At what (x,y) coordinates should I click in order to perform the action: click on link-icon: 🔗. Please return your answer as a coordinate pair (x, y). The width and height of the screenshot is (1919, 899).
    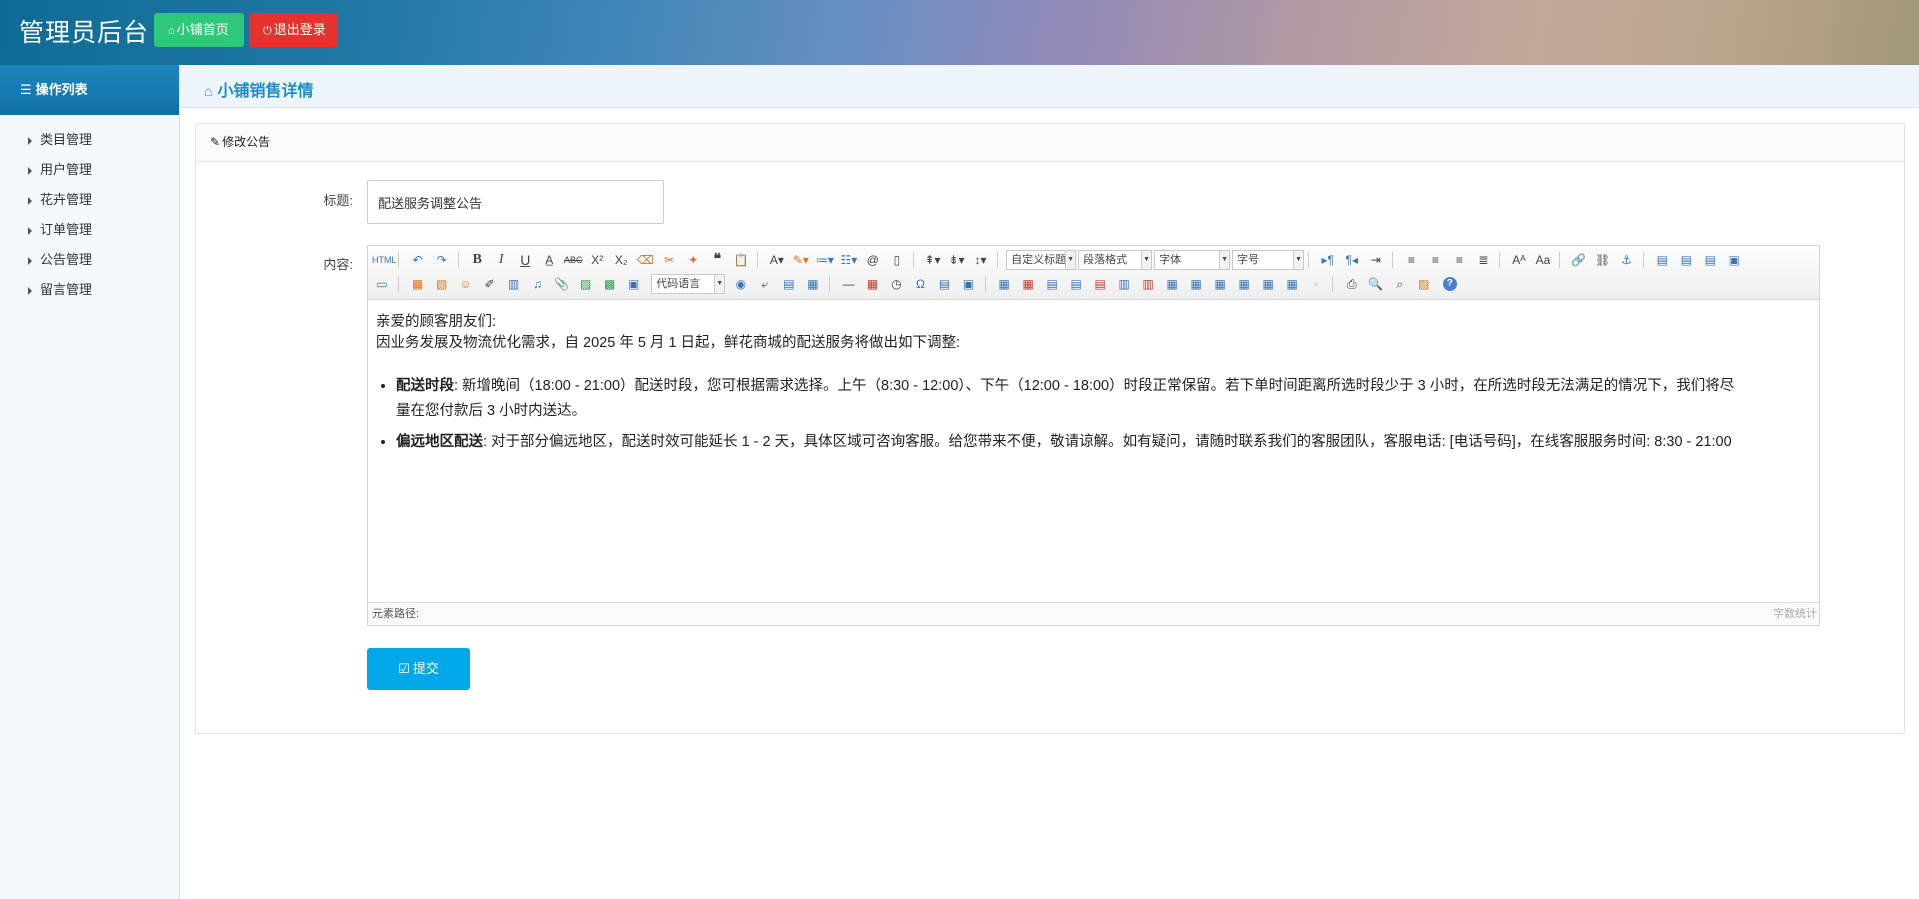
    Looking at the image, I should click on (1579, 260).